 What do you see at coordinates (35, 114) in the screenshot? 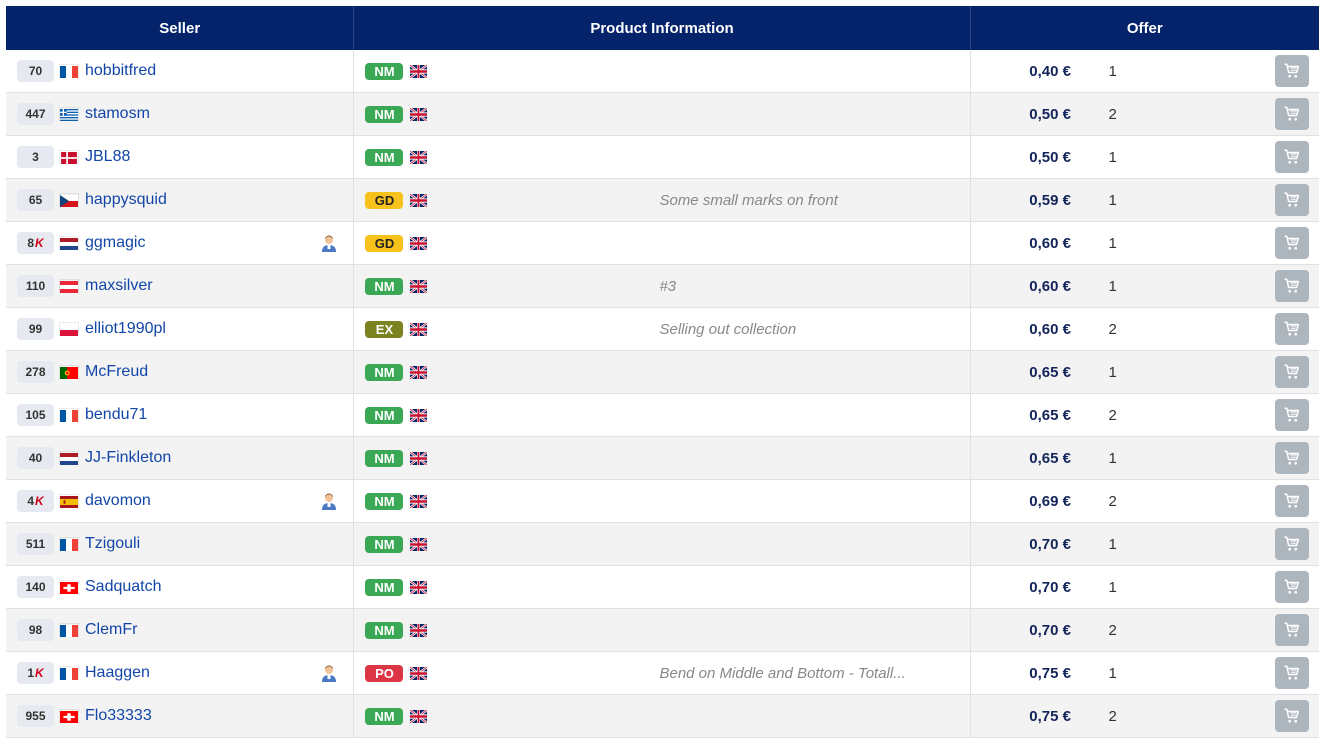
I see `seller-rating-badge: 447` at bounding box center [35, 114].